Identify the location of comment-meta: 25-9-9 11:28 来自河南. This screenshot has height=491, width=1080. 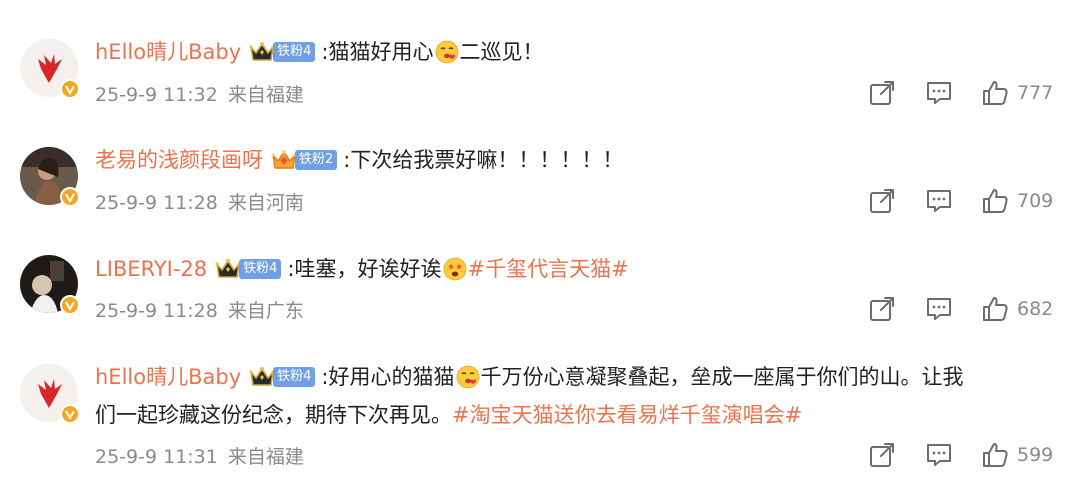
(199, 201).